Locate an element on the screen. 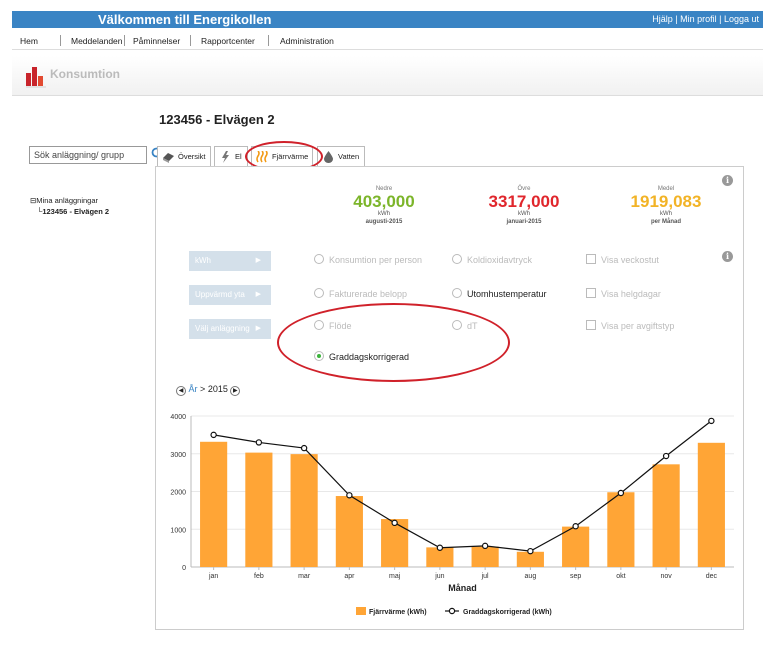 This screenshot has height=664, width=763. tab-el: El is located at coordinates (231, 156).